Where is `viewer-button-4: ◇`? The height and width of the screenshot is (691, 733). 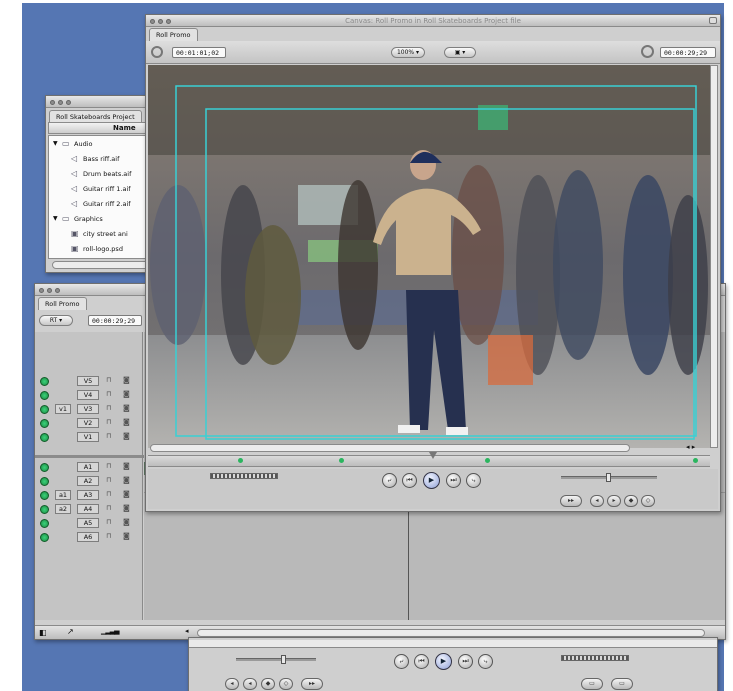
viewer-button-4: ◇ is located at coordinates (286, 684).